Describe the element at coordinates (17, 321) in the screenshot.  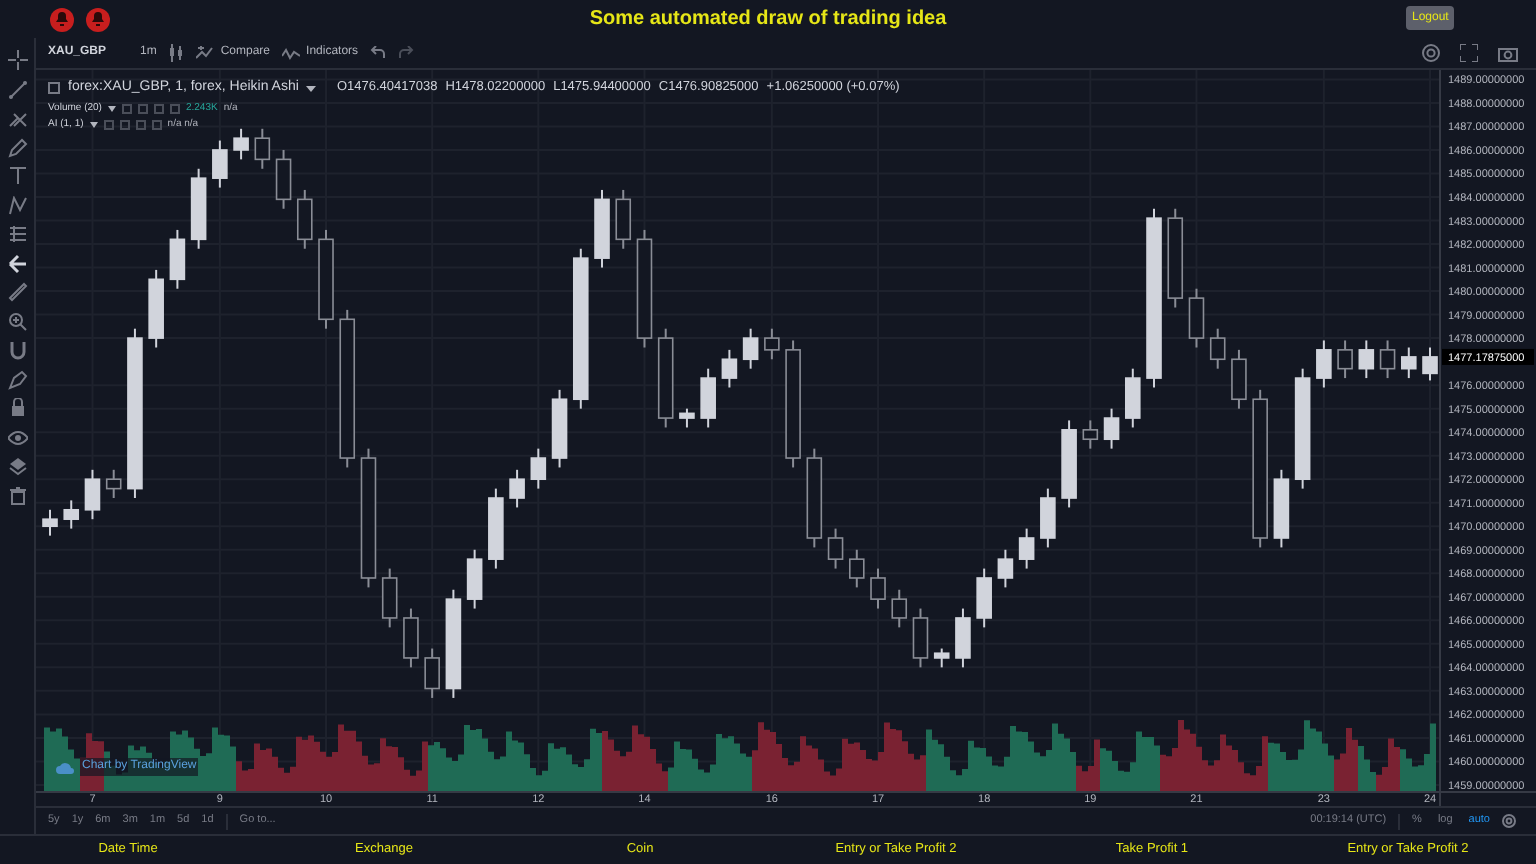
I see `zoom-icon` at that location.